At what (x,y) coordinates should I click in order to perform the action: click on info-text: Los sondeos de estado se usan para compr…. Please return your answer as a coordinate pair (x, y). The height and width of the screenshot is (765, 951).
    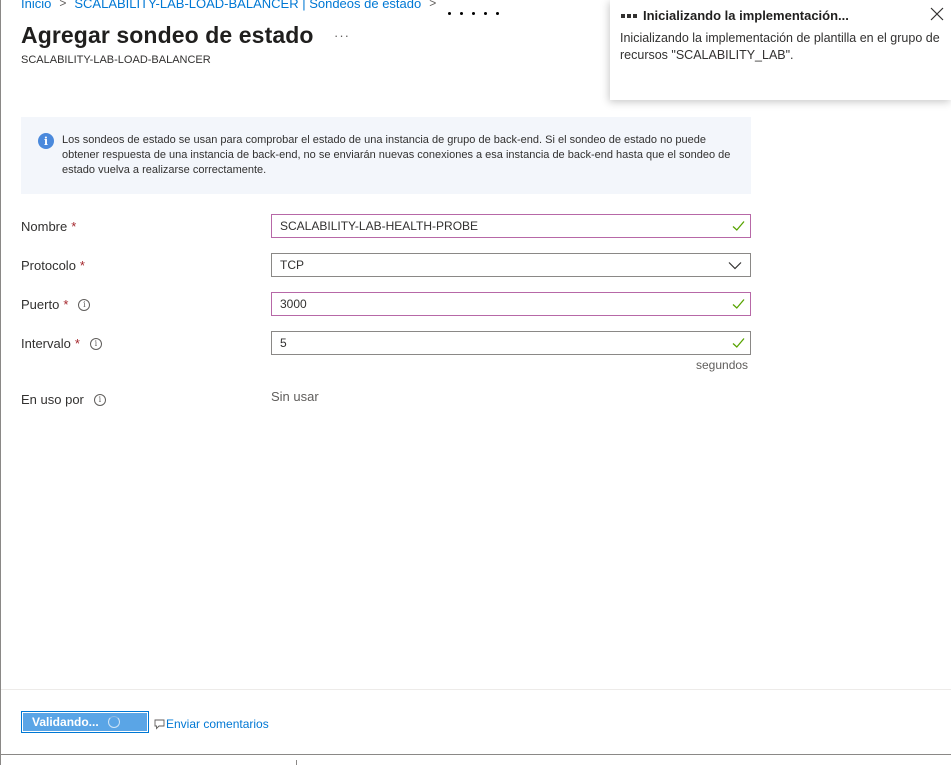
    Looking at the image, I should click on (396, 155).